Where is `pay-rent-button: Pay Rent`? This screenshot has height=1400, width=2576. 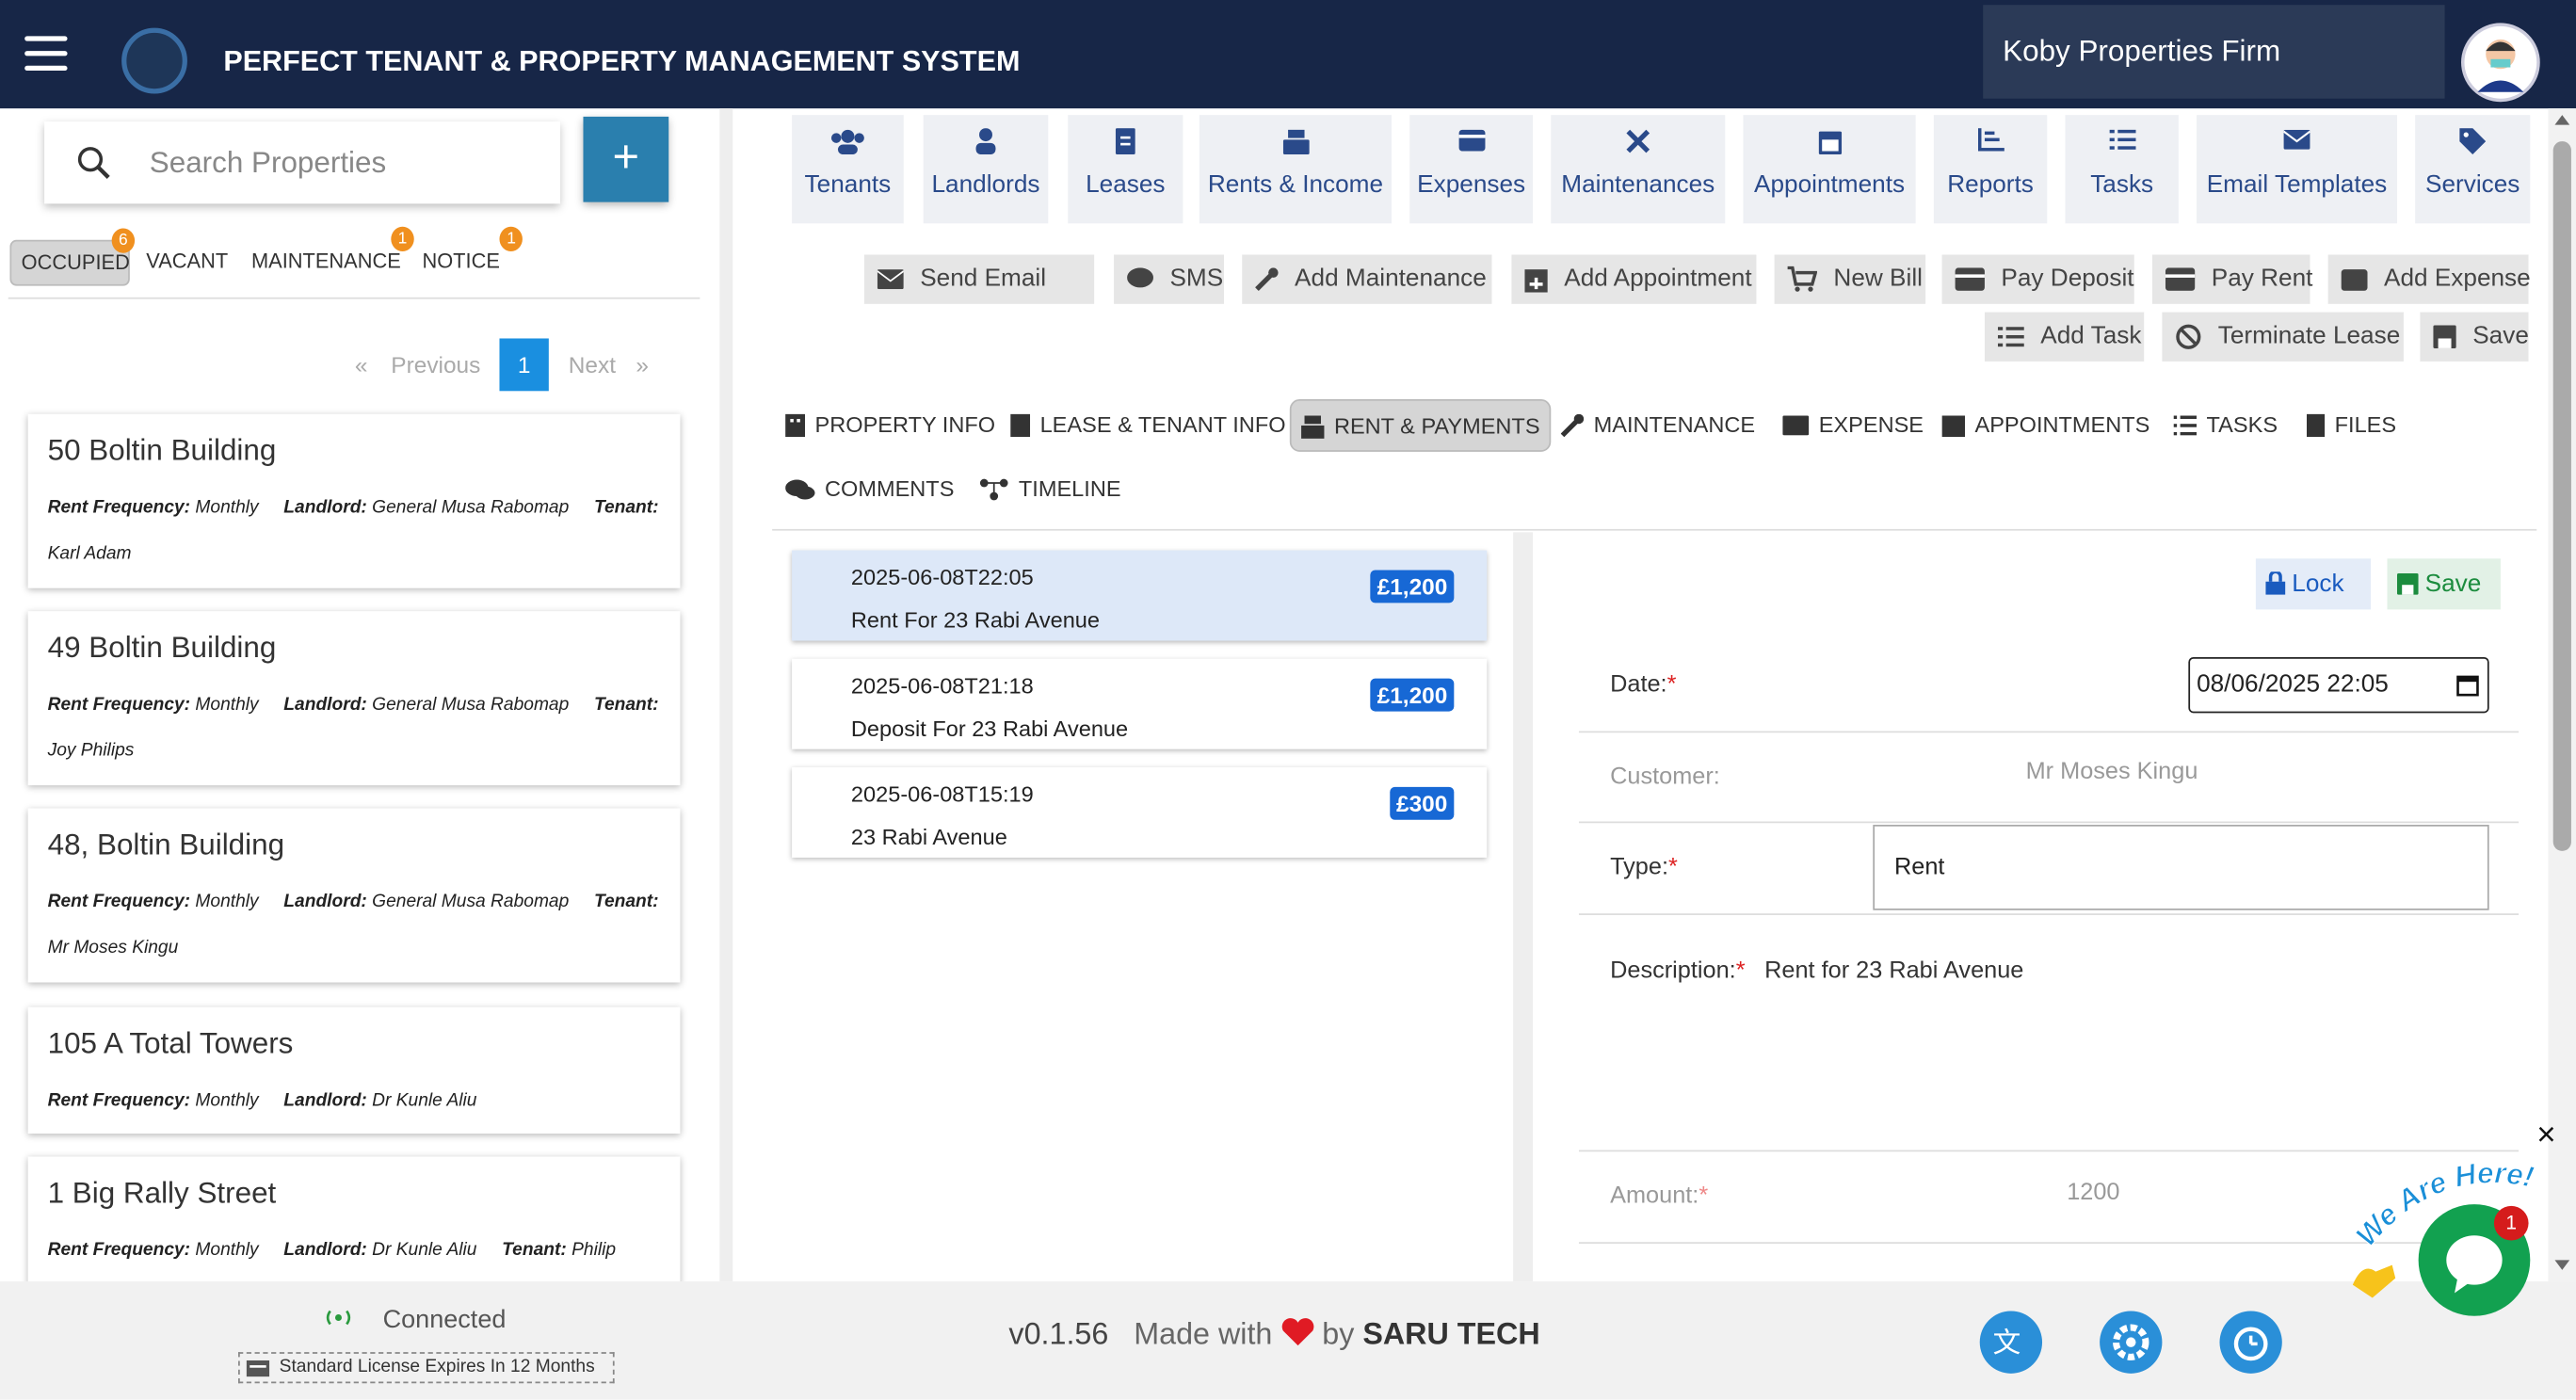
pay-rent-button: Pay Rent is located at coordinates (2231, 279).